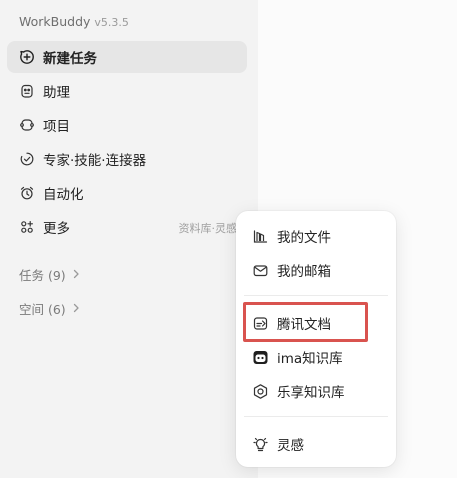 The image size is (457, 478). Describe the element at coordinates (127, 227) in the screenshot. I see `sidebar-item-more: 更多 资料库·灵感` at that location.